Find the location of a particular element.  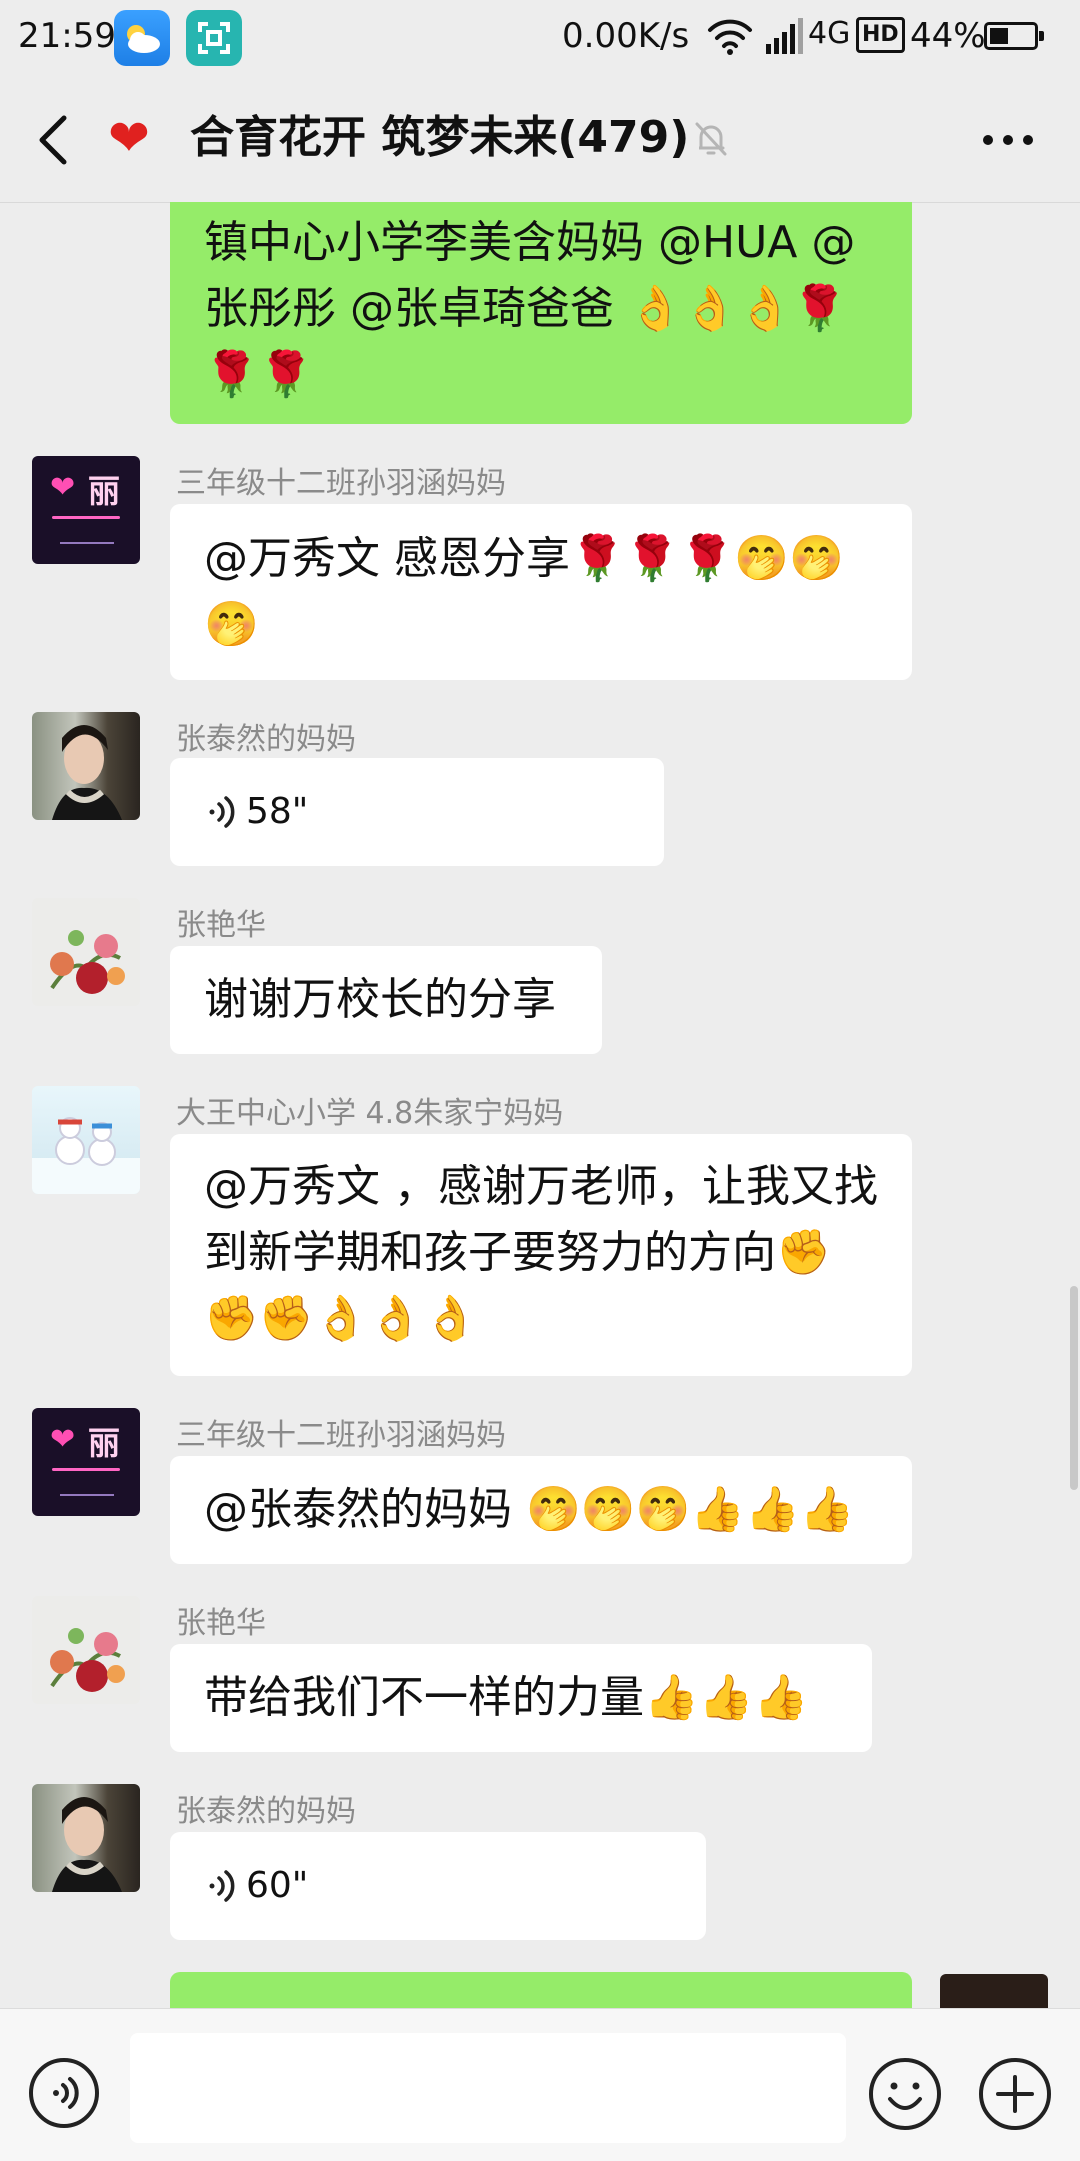

message-bubble: @万秀文 感恩分享🌹🌹🌹🤭🤭🤭 is located at coordinates (541, 592).